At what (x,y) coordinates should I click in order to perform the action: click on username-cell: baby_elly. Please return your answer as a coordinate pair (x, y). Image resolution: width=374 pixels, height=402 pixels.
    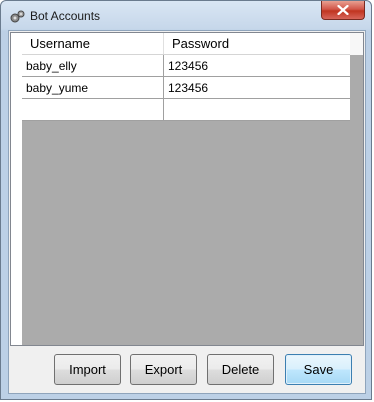
    Looking at the image, I should click on (93, 65).